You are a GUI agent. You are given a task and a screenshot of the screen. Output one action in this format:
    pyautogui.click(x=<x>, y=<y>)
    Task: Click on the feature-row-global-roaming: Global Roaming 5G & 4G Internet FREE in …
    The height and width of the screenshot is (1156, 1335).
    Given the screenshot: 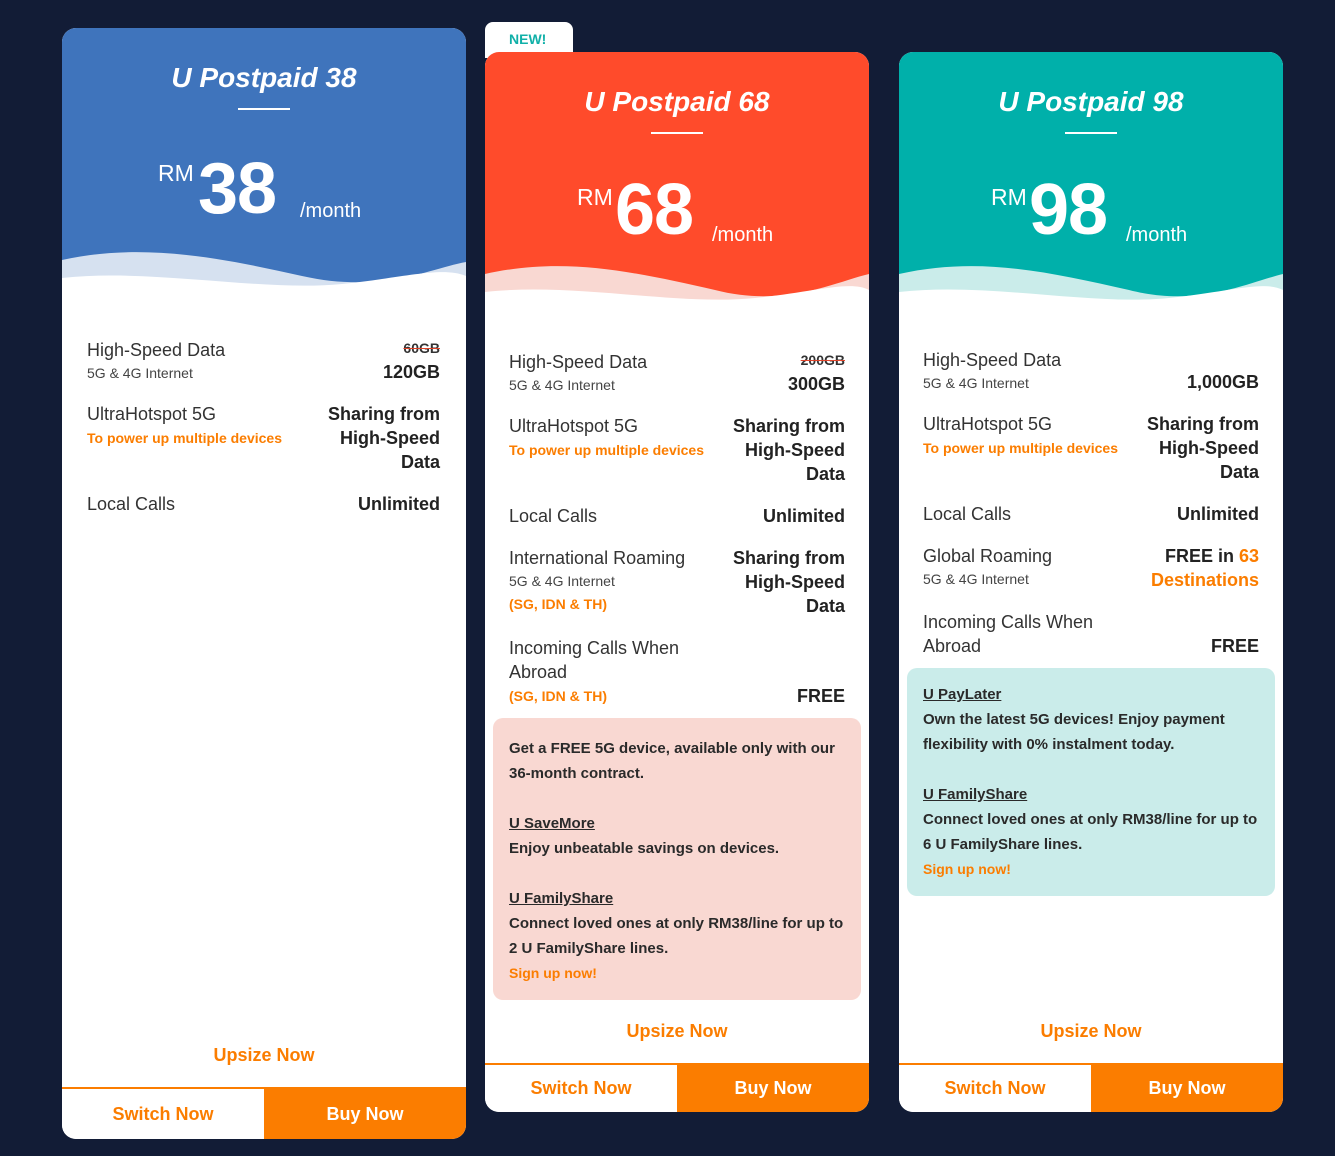 What is the action you would take?
    pyautogui.click(x=1091, y=568)
    